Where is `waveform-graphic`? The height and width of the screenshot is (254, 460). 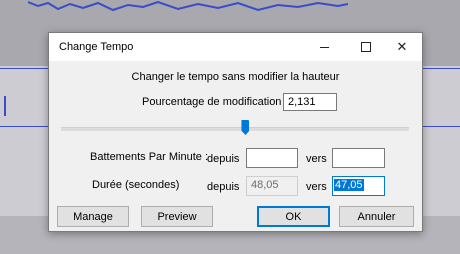
waveform-graphic is located at coordinates (188, 6).